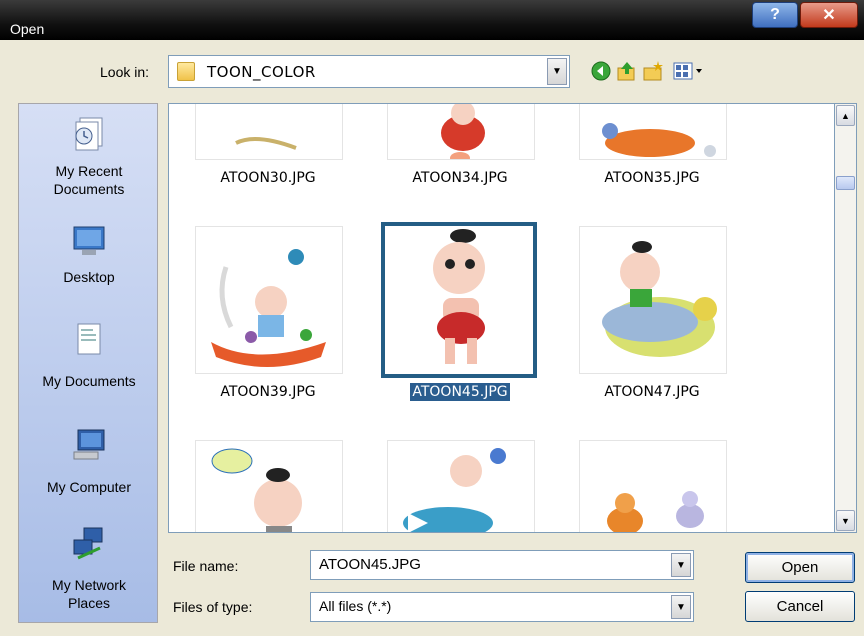 This screenshot has width=864, height=636. What do you see at coordinates (800, 606) in the screenshot?
I see `cancel-button: Cancel` at bounding box center [800, 606].